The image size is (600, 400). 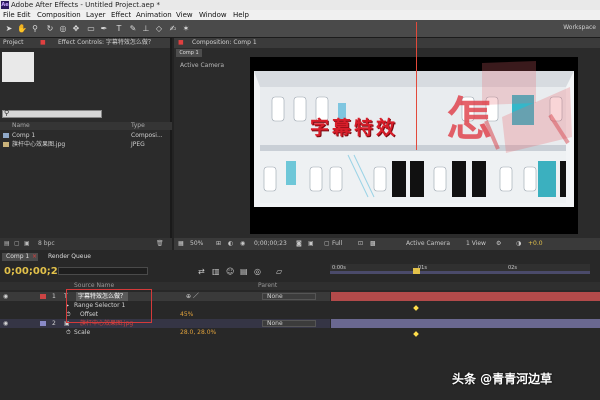 I want to click on snapshot-icon: ◉, so click(x=242, y=244).